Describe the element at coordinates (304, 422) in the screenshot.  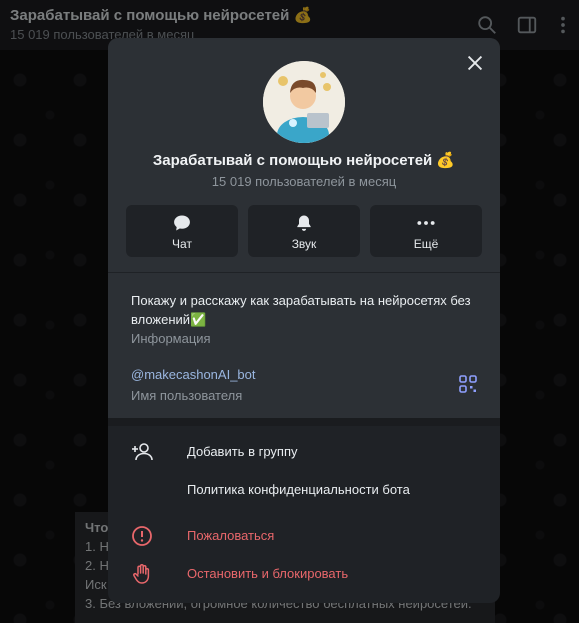
I see `section-divider` at that location.